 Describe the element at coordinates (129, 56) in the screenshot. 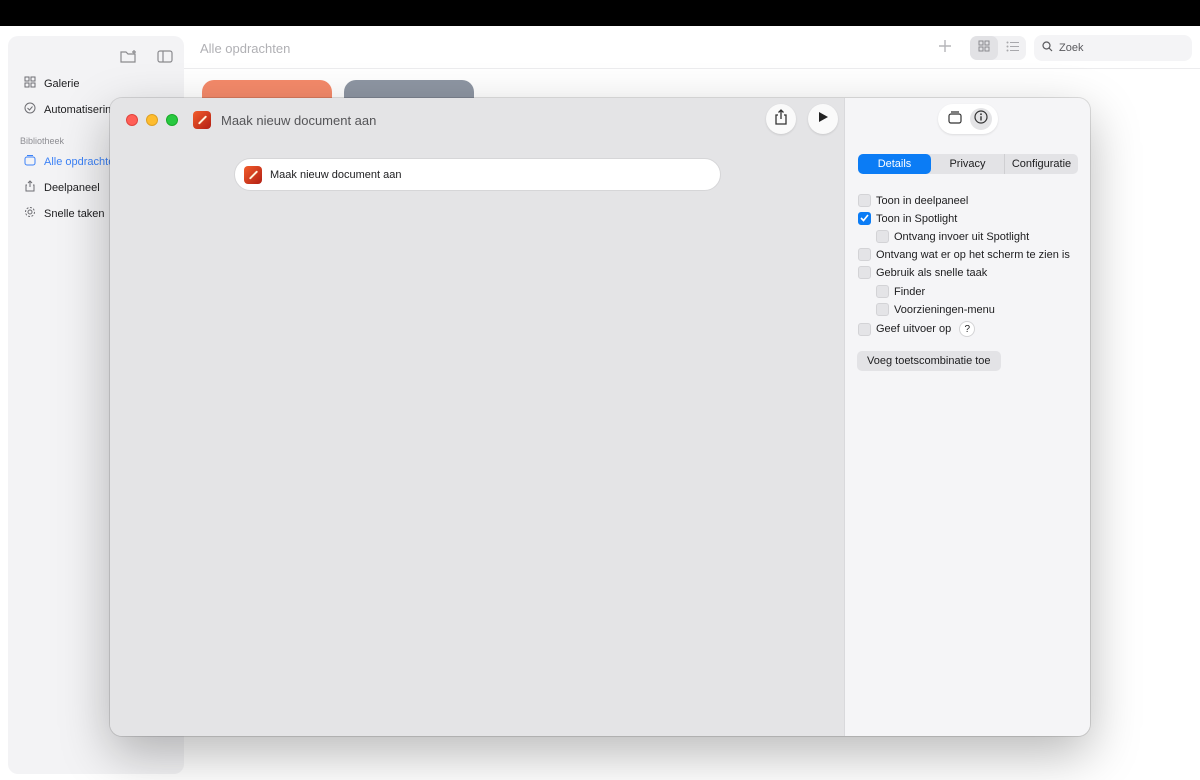

I see `new-folder-icon` at that location.